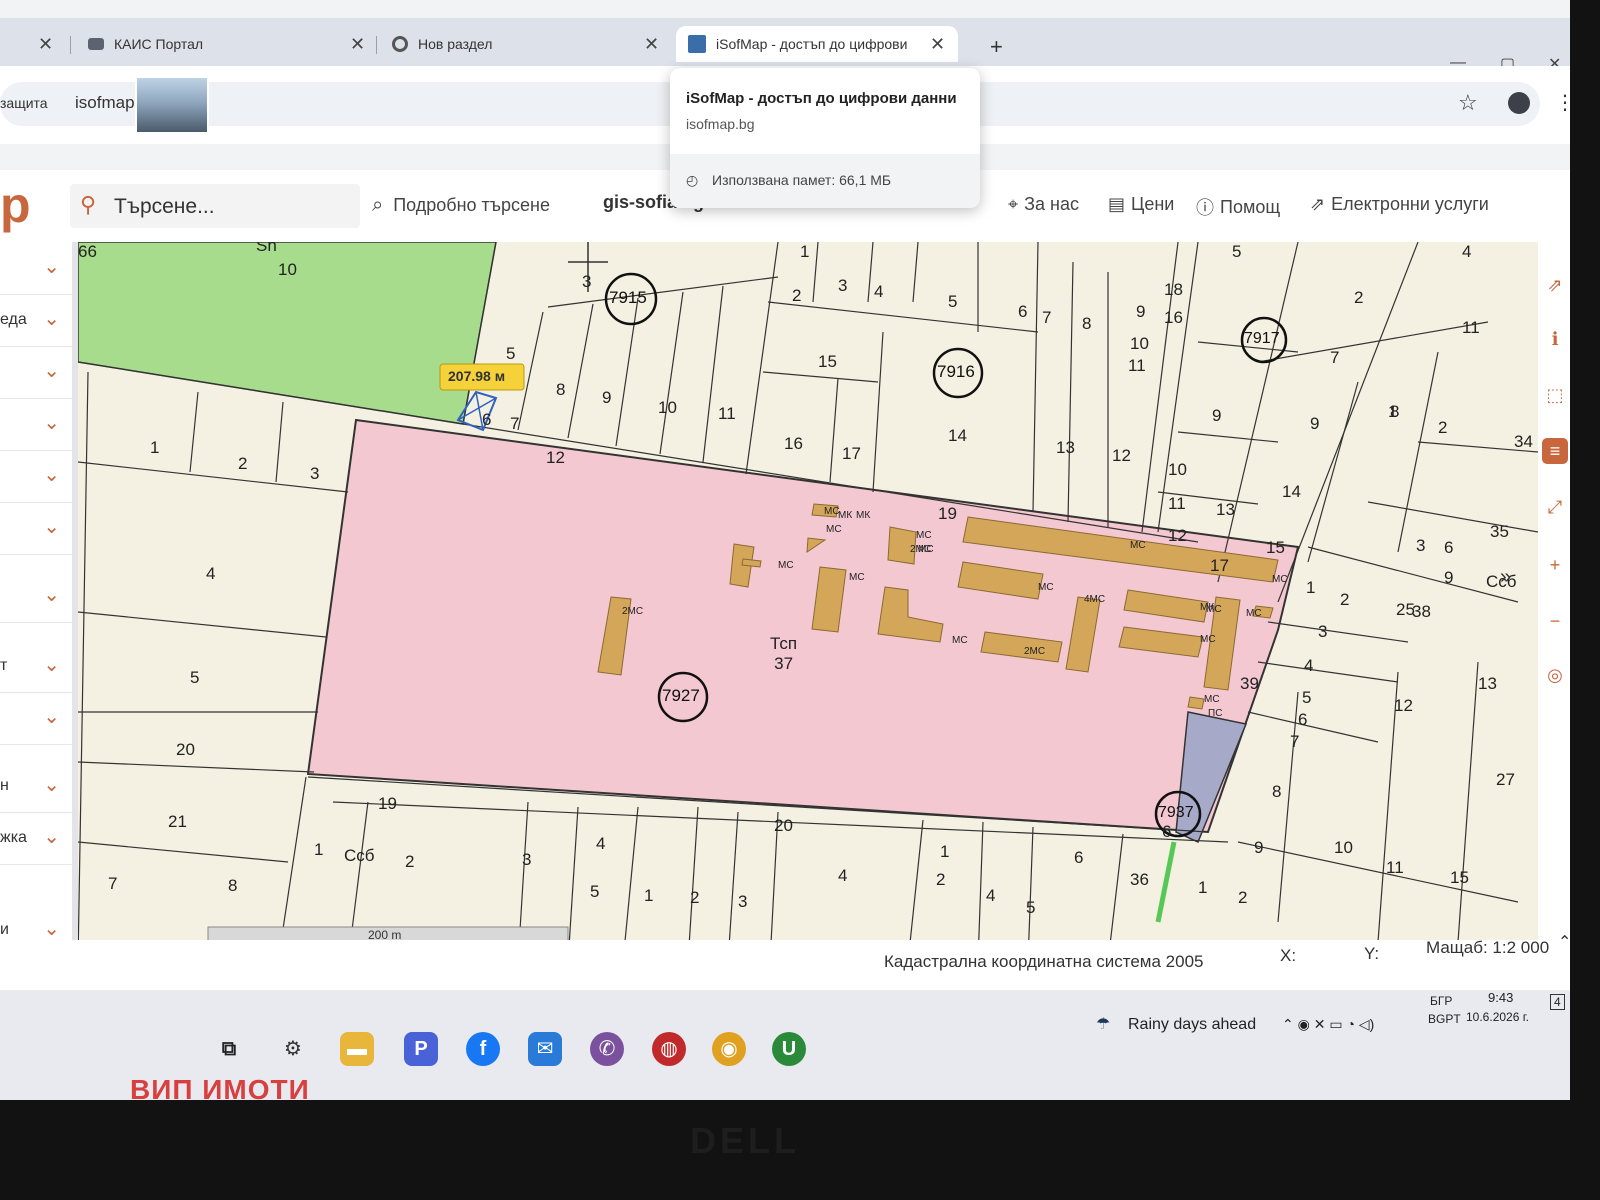  Describe the element at coordinates (1497, 1017) in the screenshot. I see `clock-date: 10.6.2026 г.` at that location.